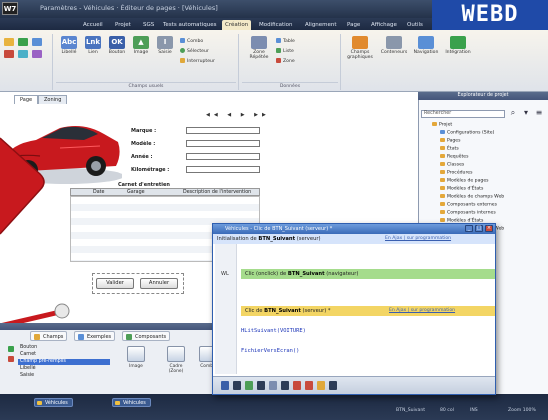 This screenshot has height=420, width=548. What do you see at coordinates (422, 311) in the screenshot?
I see `event-server-ajax-link: En Ajax | sur programmation` at bounding box center [422, 311].